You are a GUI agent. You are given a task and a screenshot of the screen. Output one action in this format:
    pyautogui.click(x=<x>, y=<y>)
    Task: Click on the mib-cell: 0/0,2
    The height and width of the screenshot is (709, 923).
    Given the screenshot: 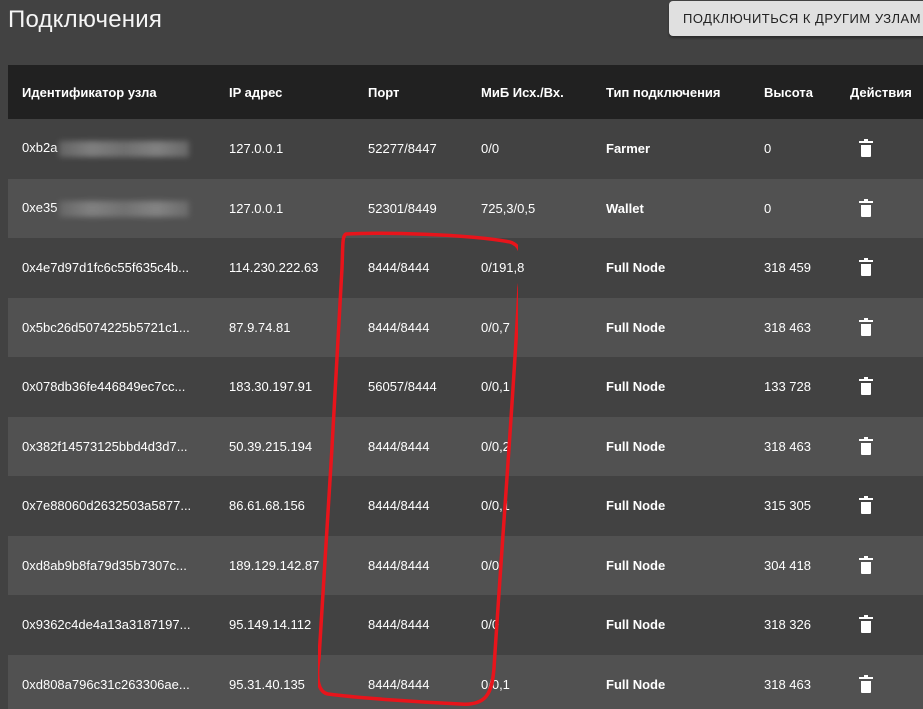 What is the action you would take?
    pyautogui.click(x=529, y=447)
    